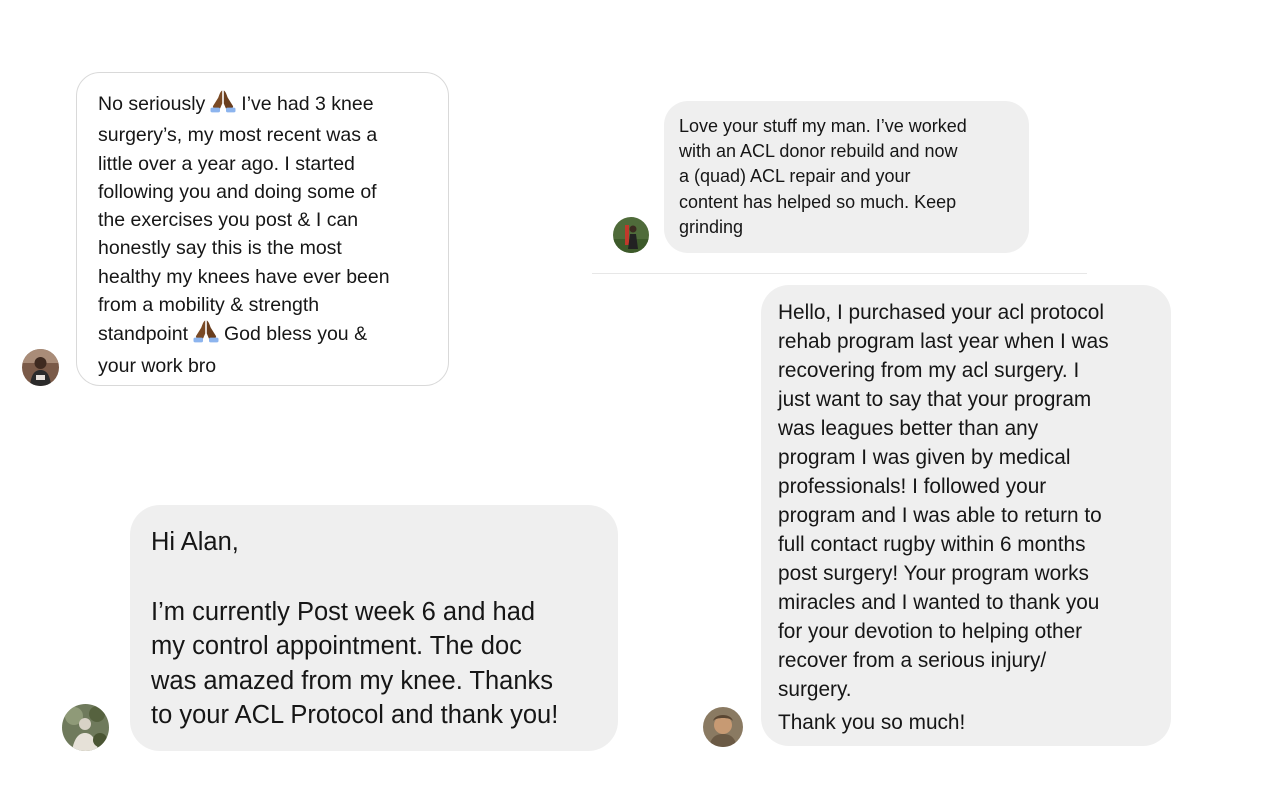  What do you see at coordinates (228, 220) in the screenshot?
I see `message-line: the exercises you post & I can` at bounding box center [228, 220].